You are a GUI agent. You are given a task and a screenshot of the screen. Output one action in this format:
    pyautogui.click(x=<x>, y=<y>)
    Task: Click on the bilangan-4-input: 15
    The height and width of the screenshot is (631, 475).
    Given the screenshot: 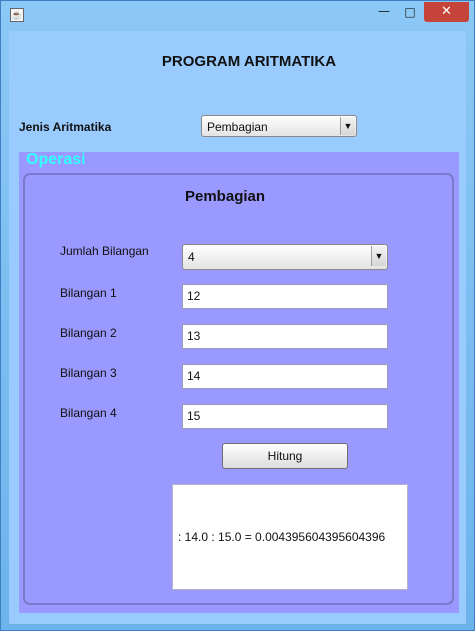 What is the action you would take?
    pyautogui.click(x=285, y=416)
    